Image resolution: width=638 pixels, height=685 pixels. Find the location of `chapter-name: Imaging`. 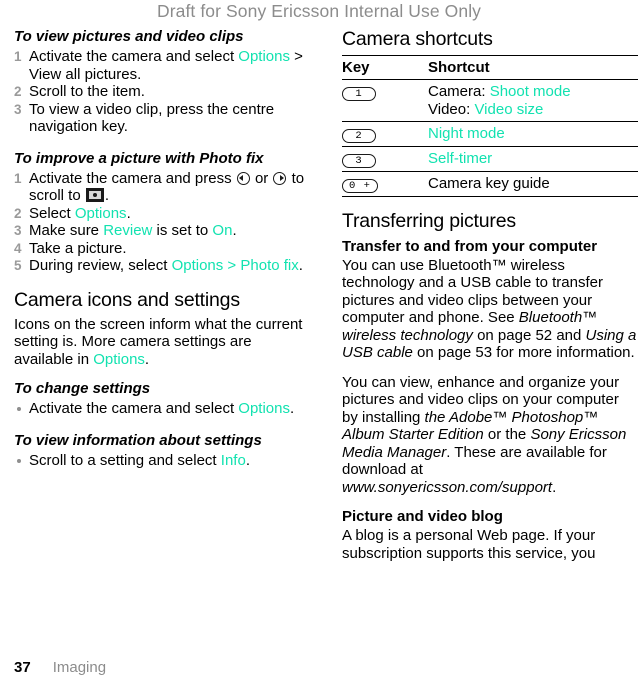

chapter-name: Imaging is located at coordinates (79, 667).